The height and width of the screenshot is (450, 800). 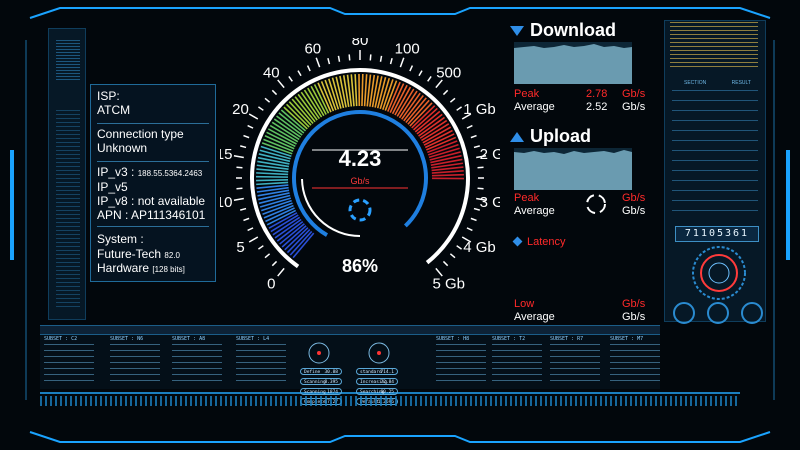 What do you see at coordinates (116, 201) in the screenshot?
I see `ipv8-label: IP_v8 :` at bounding box center [116, 201].